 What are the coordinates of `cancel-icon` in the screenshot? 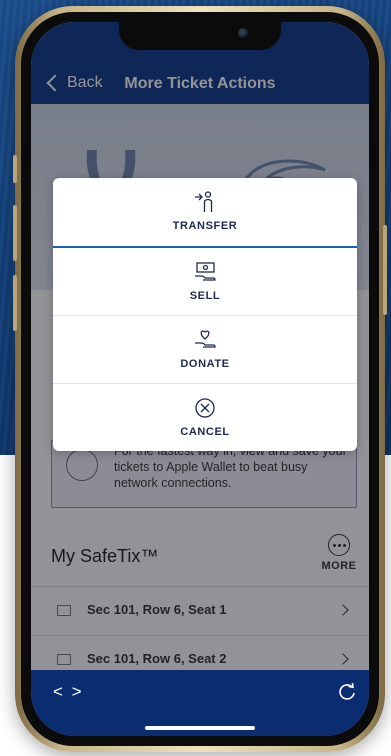 It's located at (205, 408).